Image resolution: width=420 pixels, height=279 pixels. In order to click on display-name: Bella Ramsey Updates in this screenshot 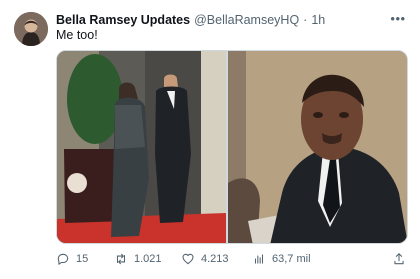, I will do `click(123, 20)`.